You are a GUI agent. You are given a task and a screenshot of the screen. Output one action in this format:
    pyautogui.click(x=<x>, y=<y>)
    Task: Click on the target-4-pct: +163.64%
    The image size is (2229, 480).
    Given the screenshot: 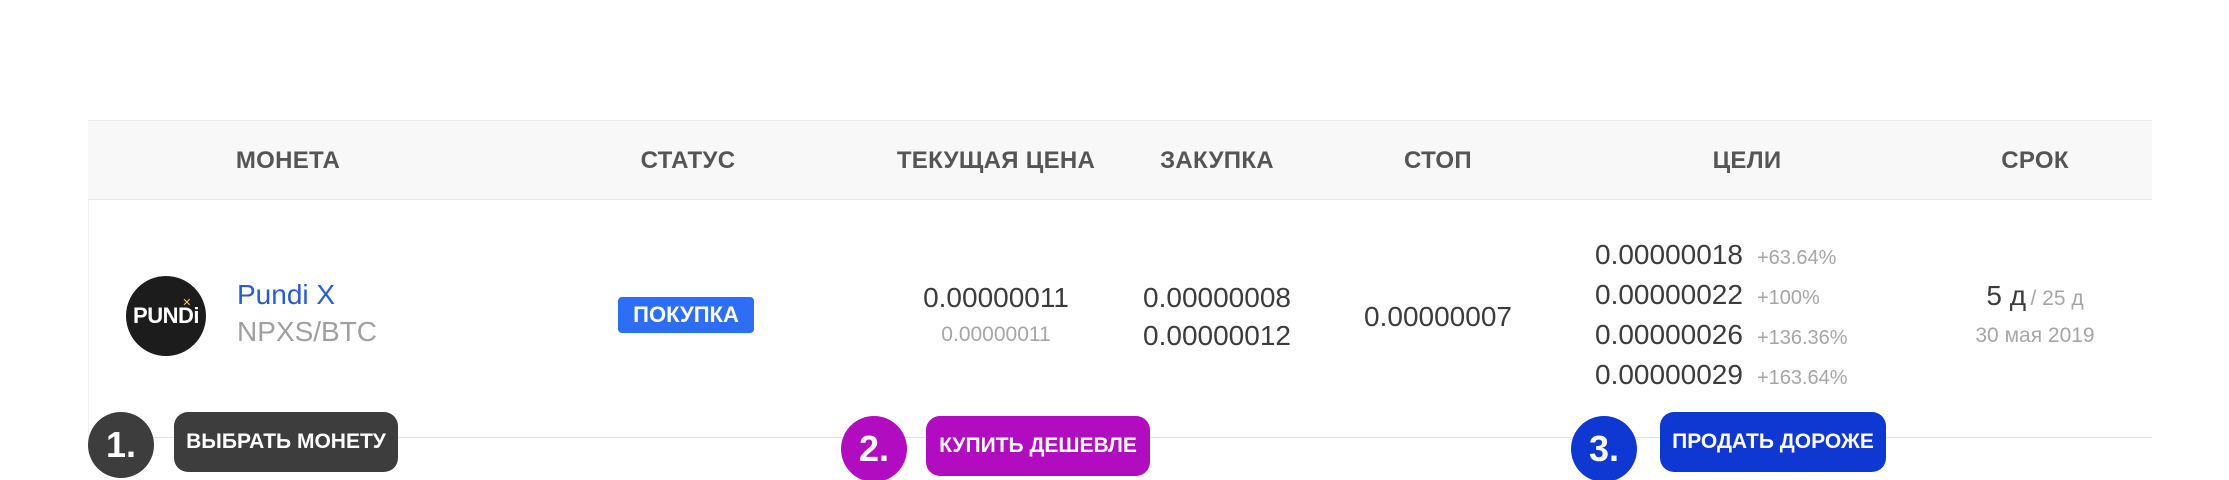 What is the action you would take?
    pyautogui.click(x=1802, y=378)
    